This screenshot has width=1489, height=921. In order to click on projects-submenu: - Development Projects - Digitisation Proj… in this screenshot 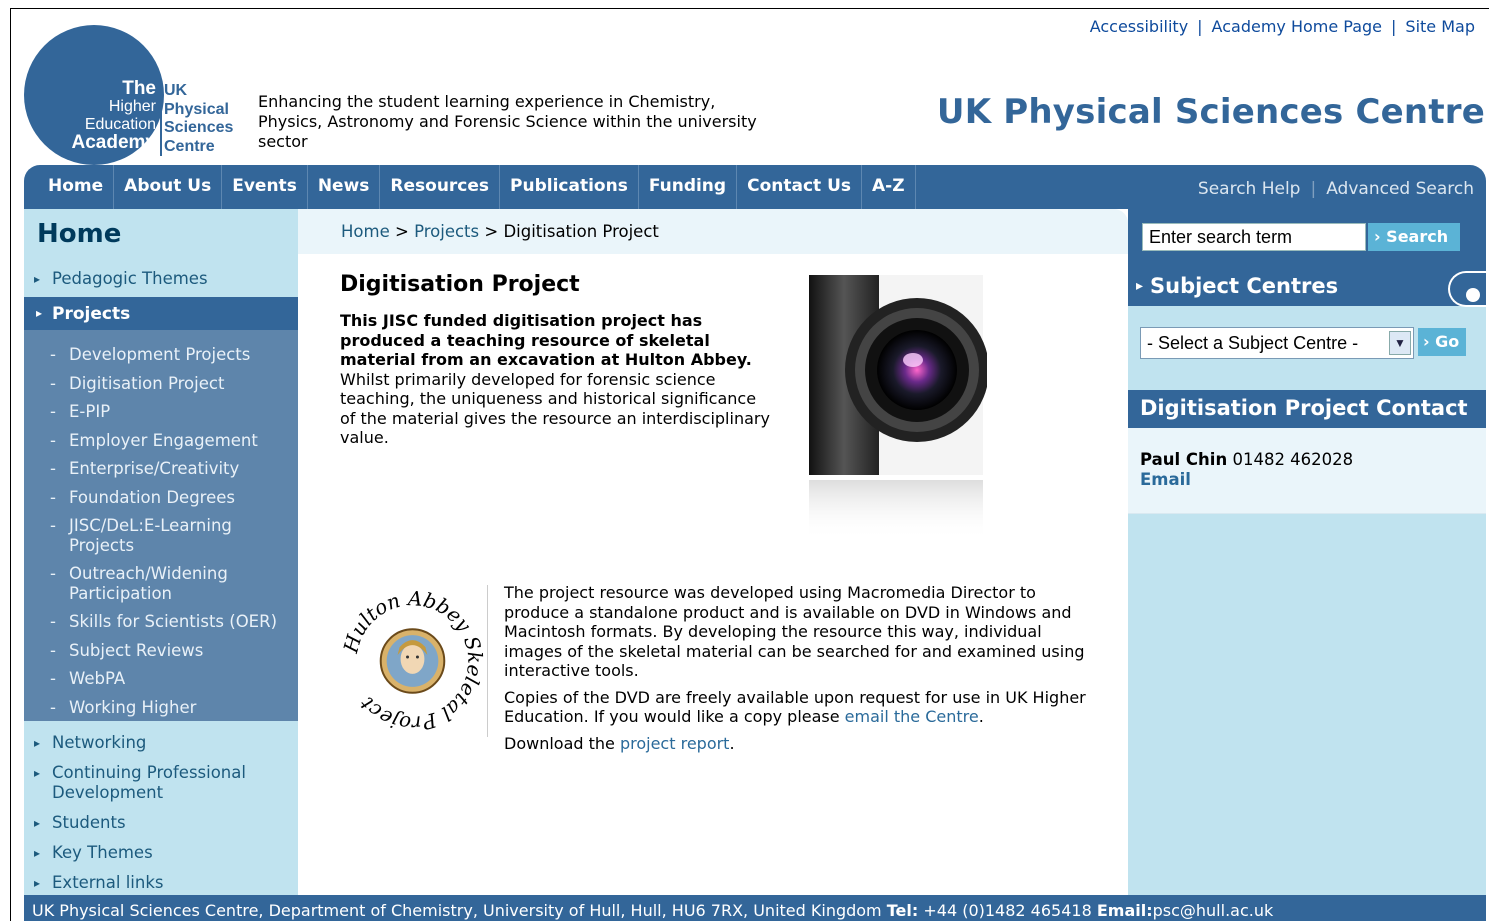, I will do `click(161, 525)`.